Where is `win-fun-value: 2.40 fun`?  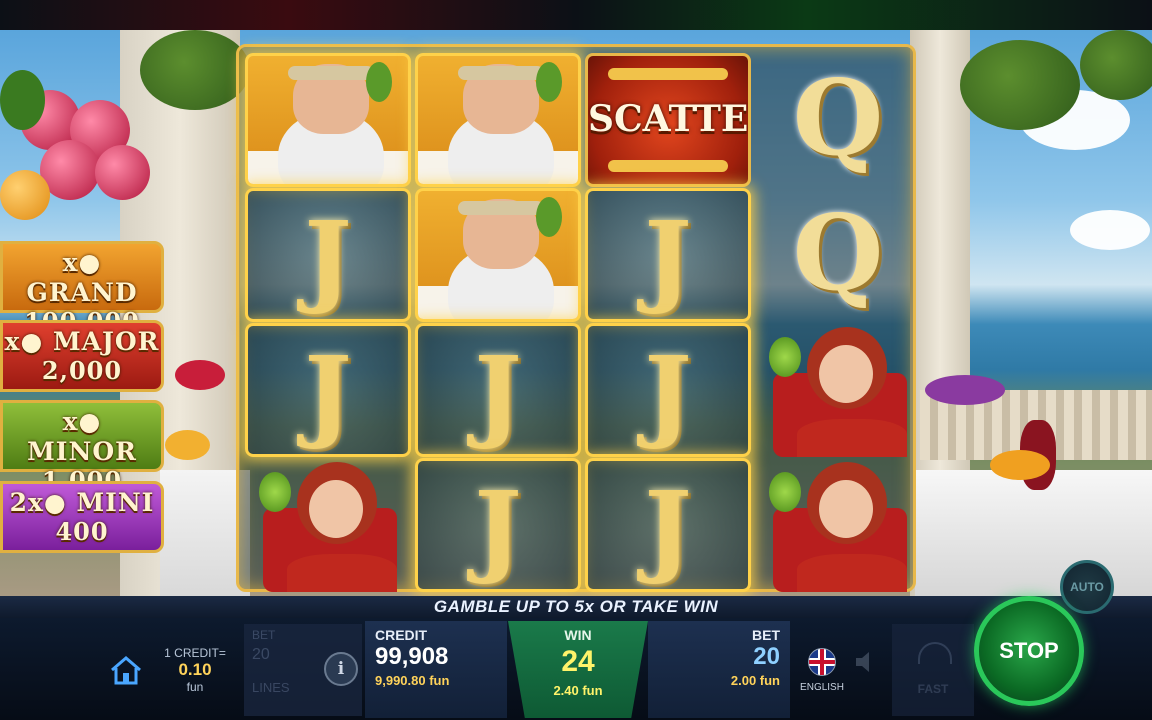 win-fun-value: 2.40 fun is located at coordinates (578, 690).